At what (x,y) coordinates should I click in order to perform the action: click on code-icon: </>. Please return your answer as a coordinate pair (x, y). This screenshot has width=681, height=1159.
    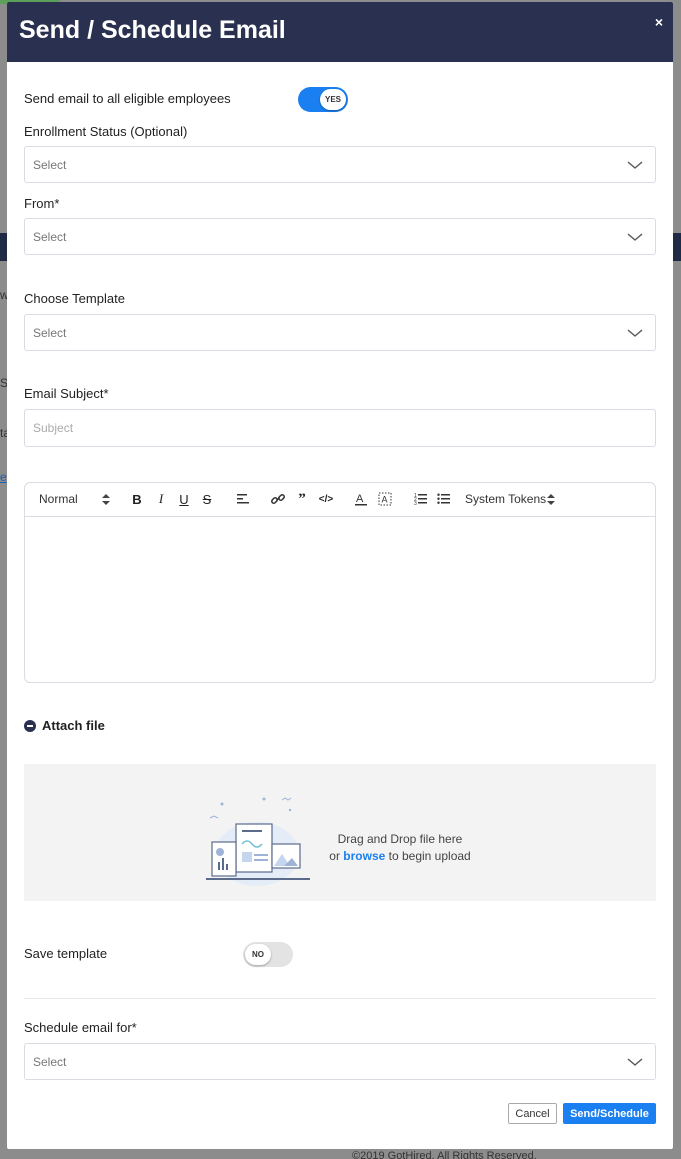
    Looking at the image, I should click on (326, 499).